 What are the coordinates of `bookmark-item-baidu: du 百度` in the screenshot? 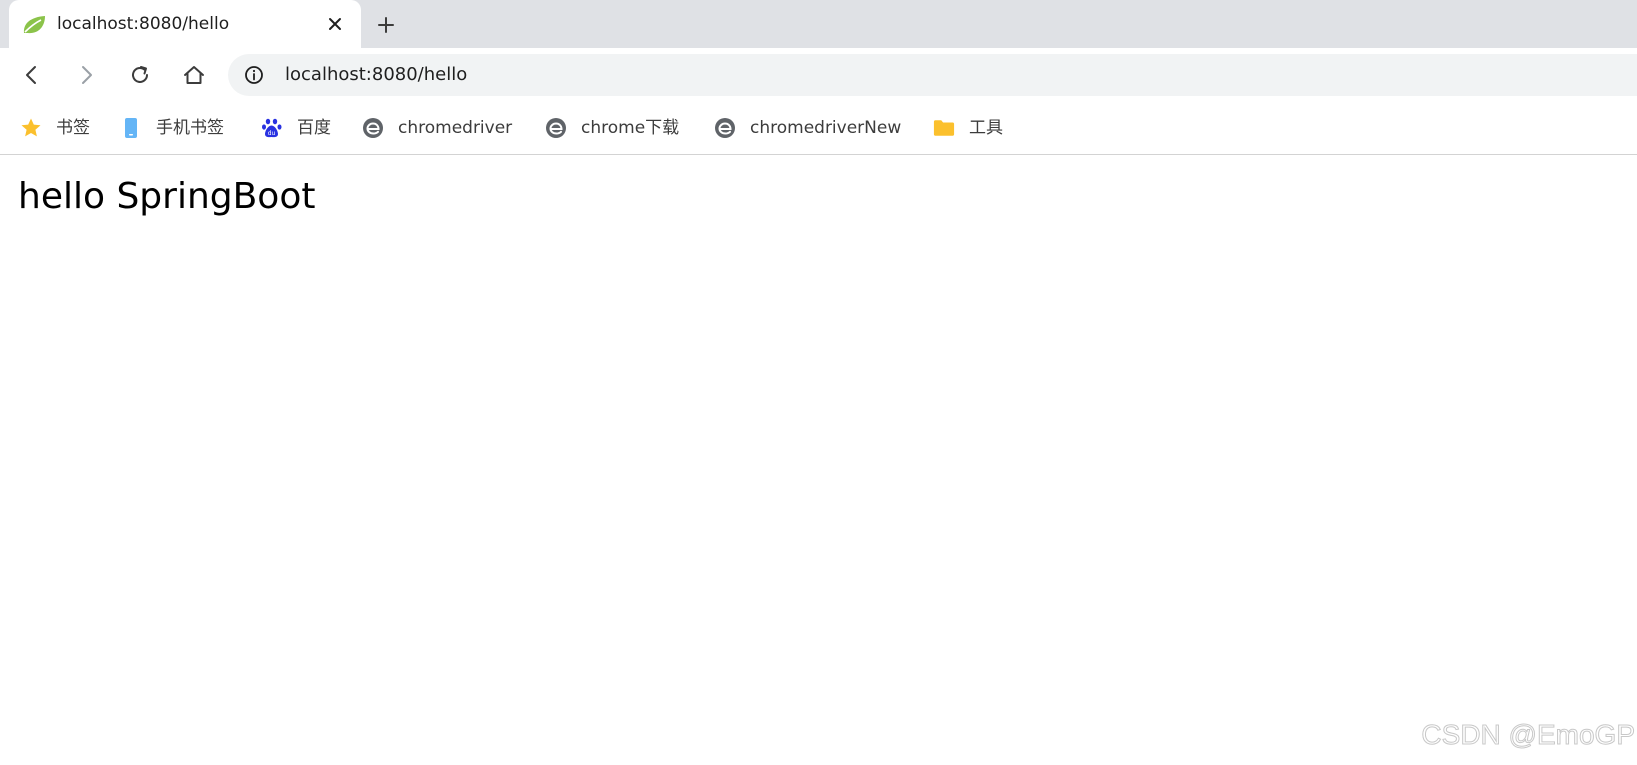 It's located at (296, 128).